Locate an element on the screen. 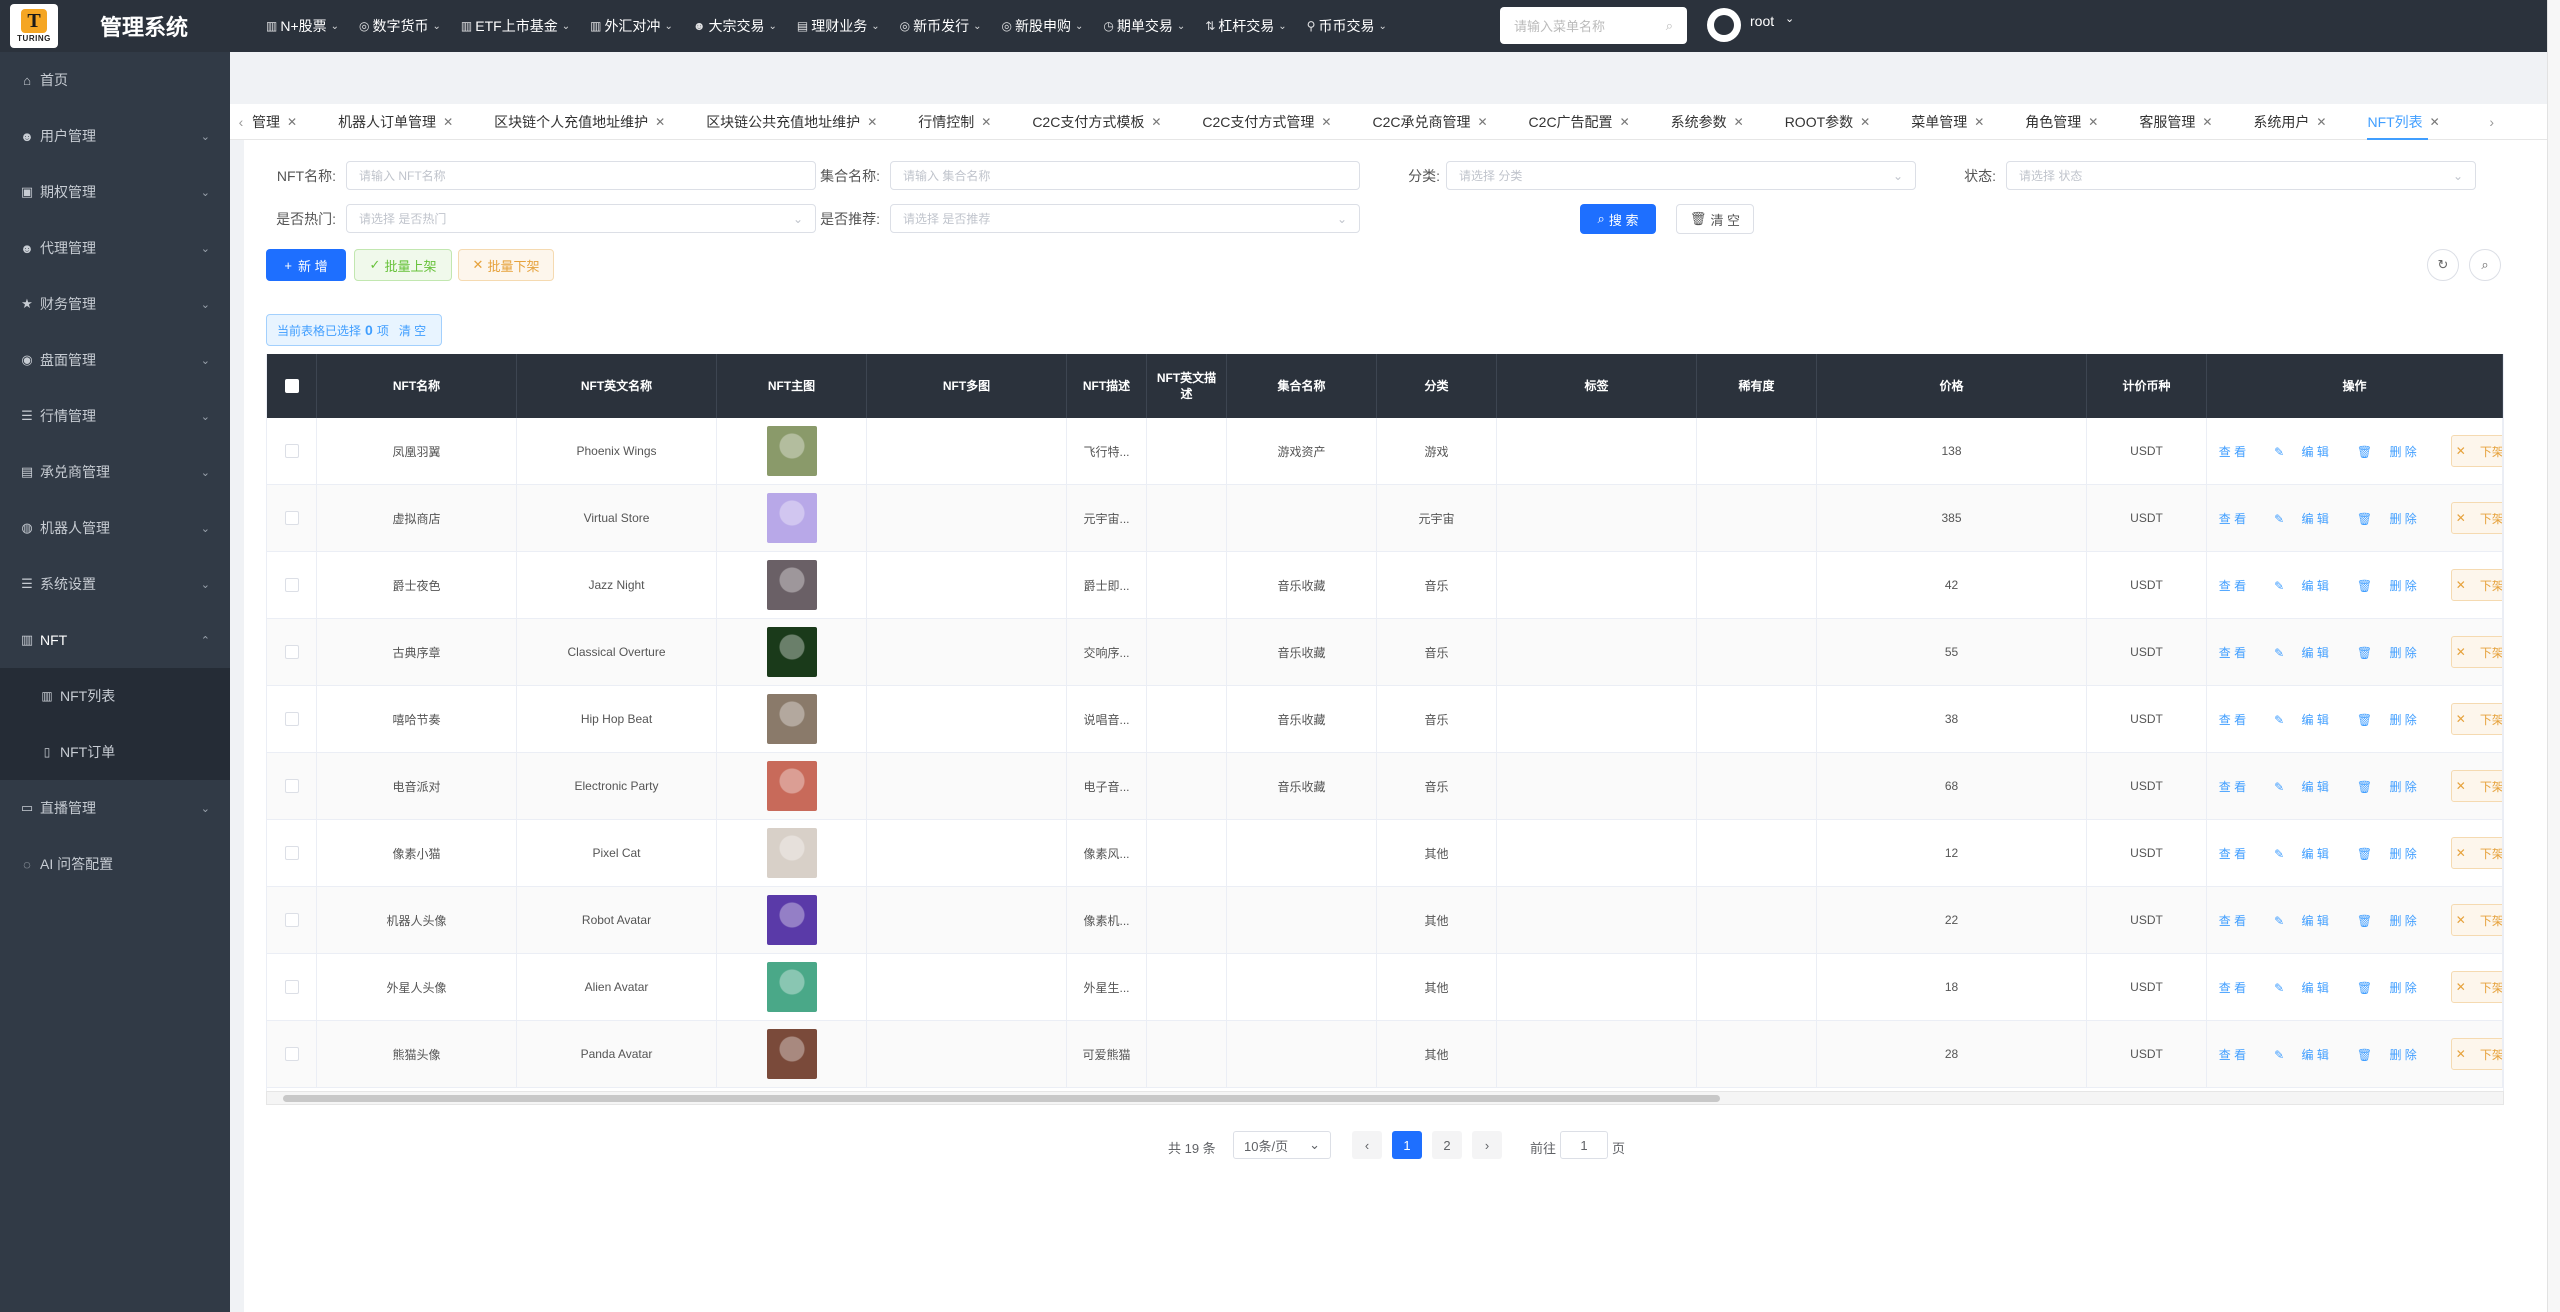  column-header: NFT名称 is located at coordinates (417, 386).